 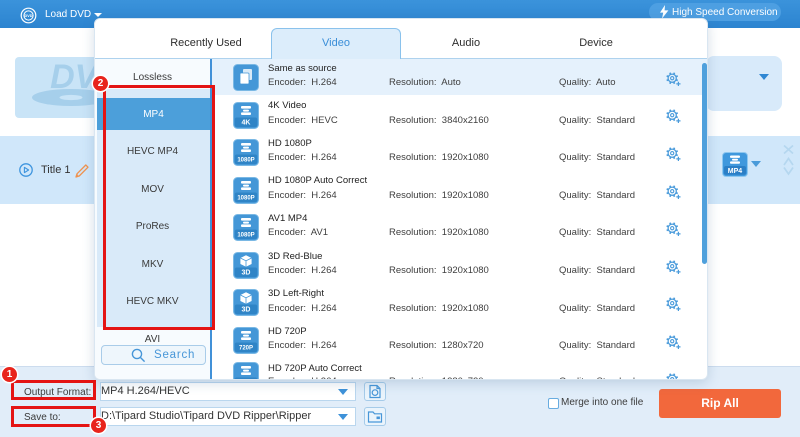 I want to click on svg-text: 720P, so click(x=246, y=348).